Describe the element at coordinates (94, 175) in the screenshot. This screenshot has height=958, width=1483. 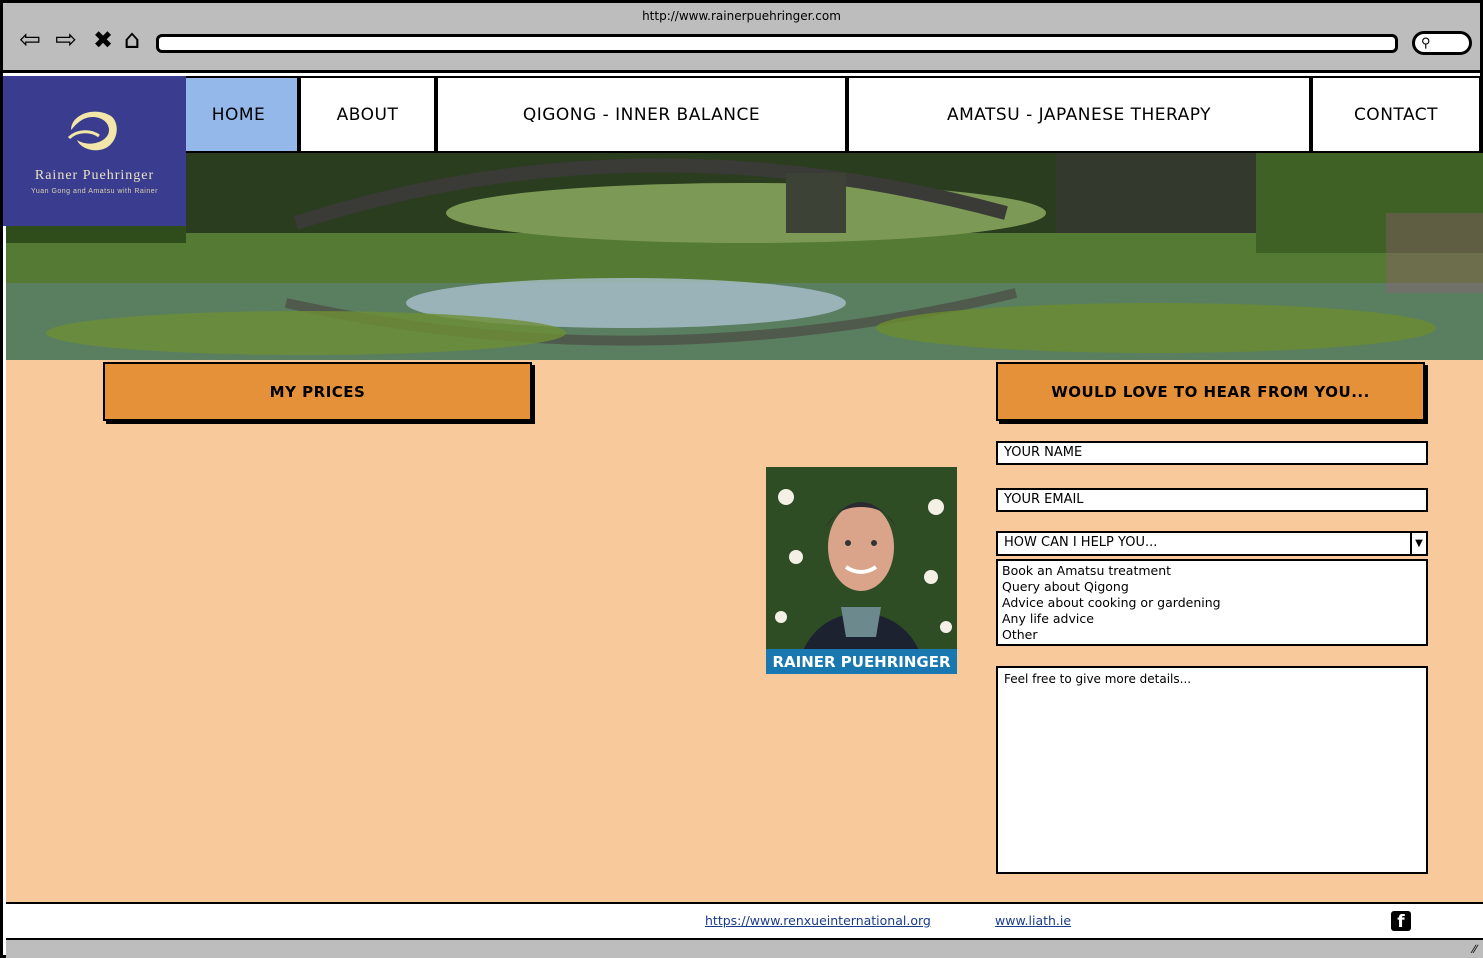
I see `logo-name: Rainer Puehringer` at that location.